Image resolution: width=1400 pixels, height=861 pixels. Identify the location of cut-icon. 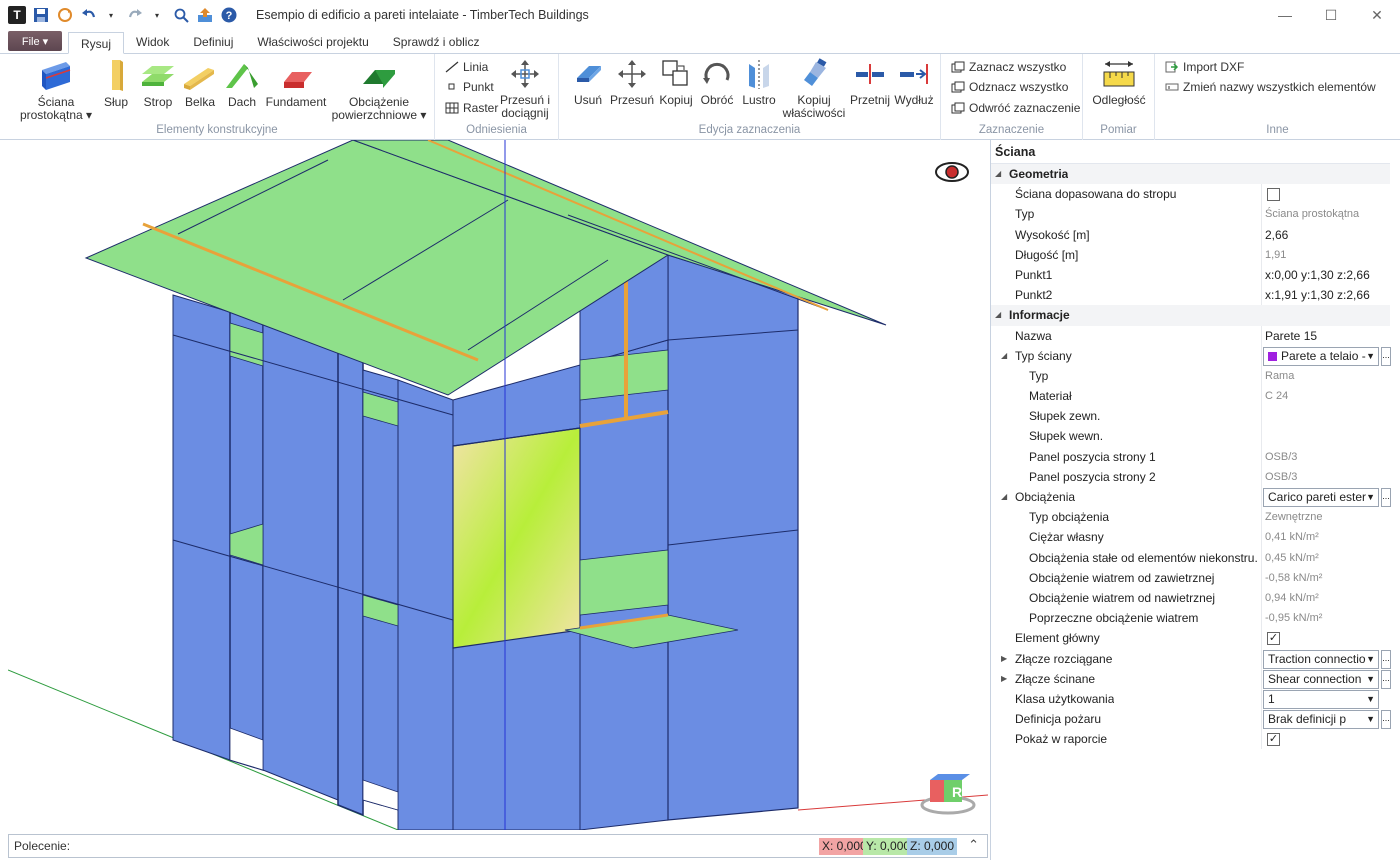
(870, 74).